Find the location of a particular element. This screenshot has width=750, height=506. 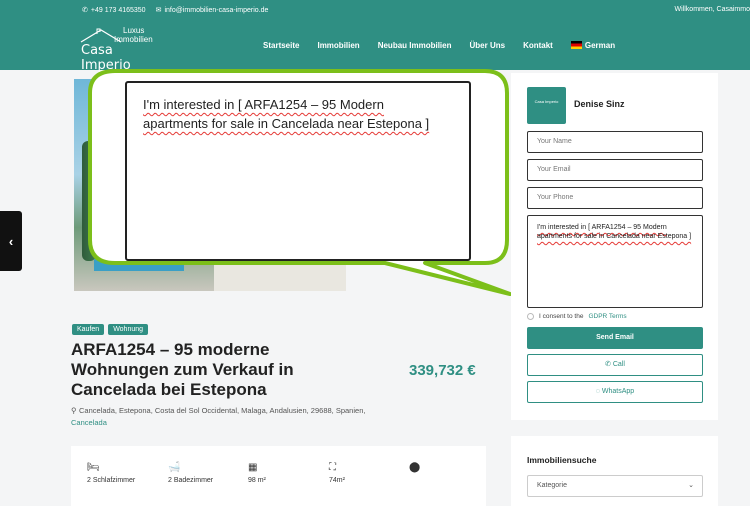

email-field: Your Email is located at coordinates (615, 170).